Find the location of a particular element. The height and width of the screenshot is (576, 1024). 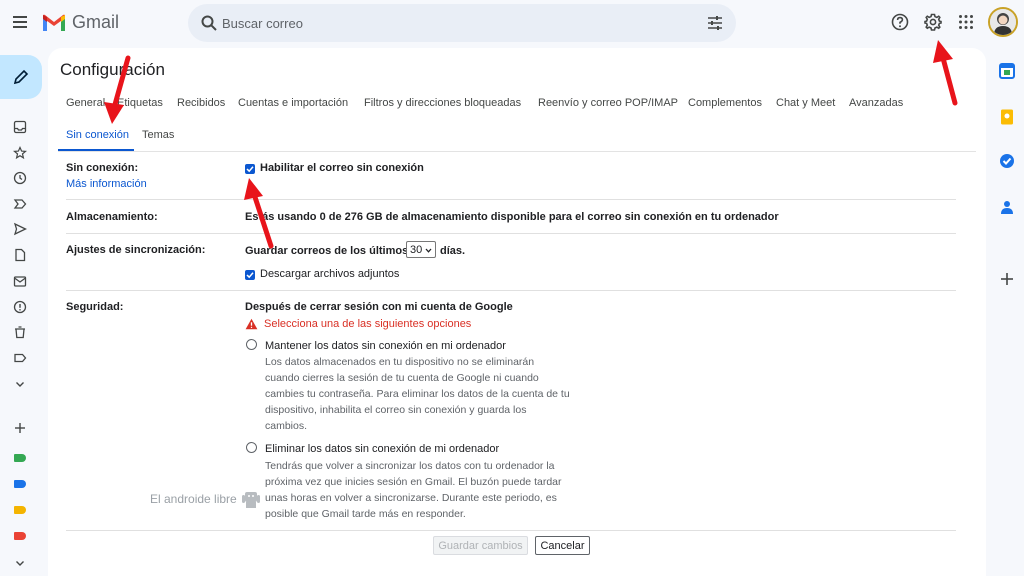

watermark: El androide libre is located at coordinates (205, 499).